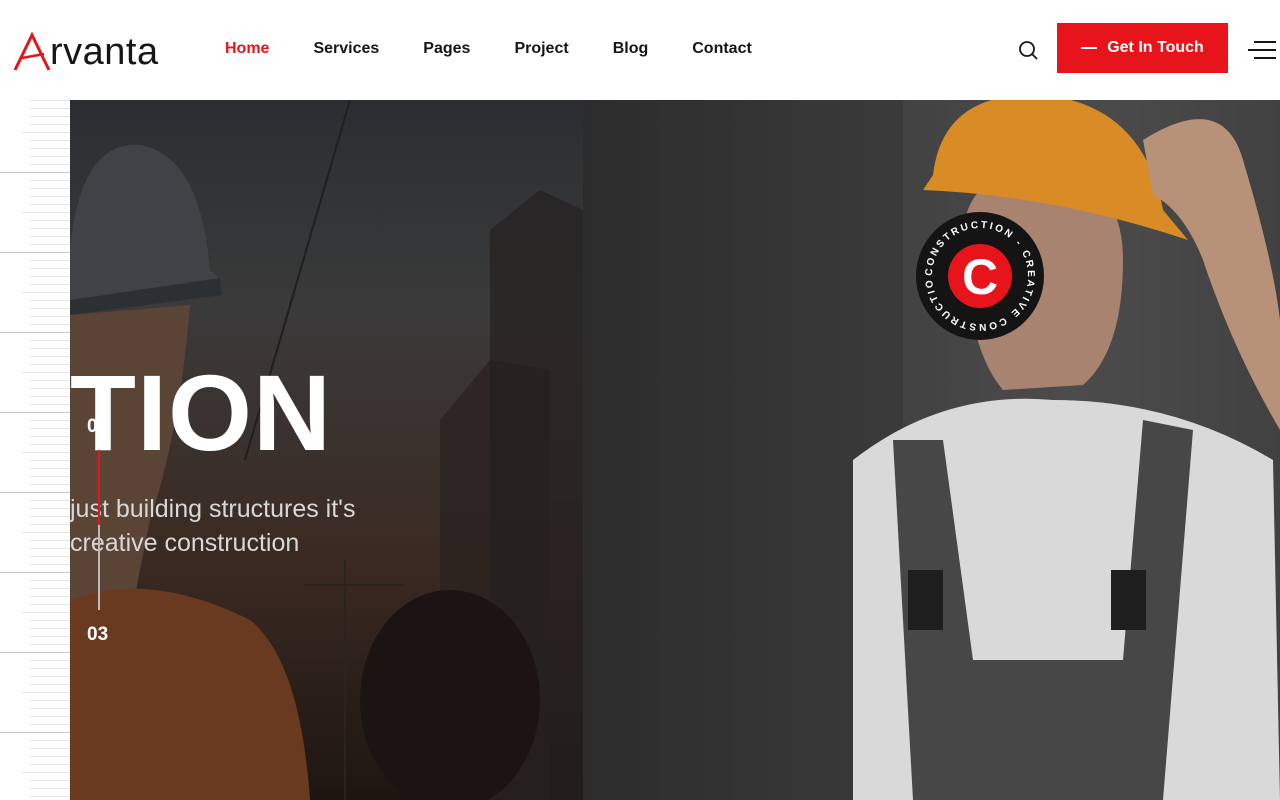  What do you see at coordinates (32, 51) in the screenshot?
I see `logo-a-mark` at bounding box center [32, 51].